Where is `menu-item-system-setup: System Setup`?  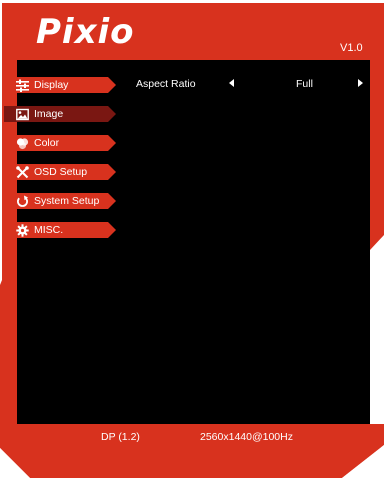 menu-item-system-setup: System Setup is located at coordinates (60, 201).